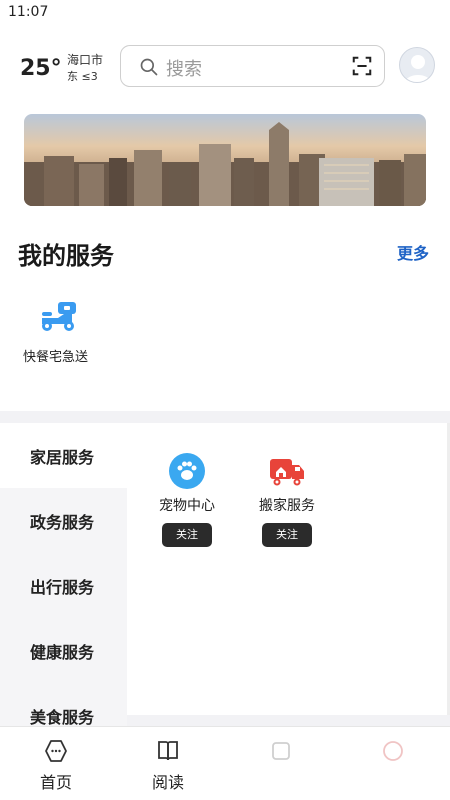 Image resolution: width=450 pixels, height=800 pixels. I want to click on tab-reading: 阅读, so click(168, 763).